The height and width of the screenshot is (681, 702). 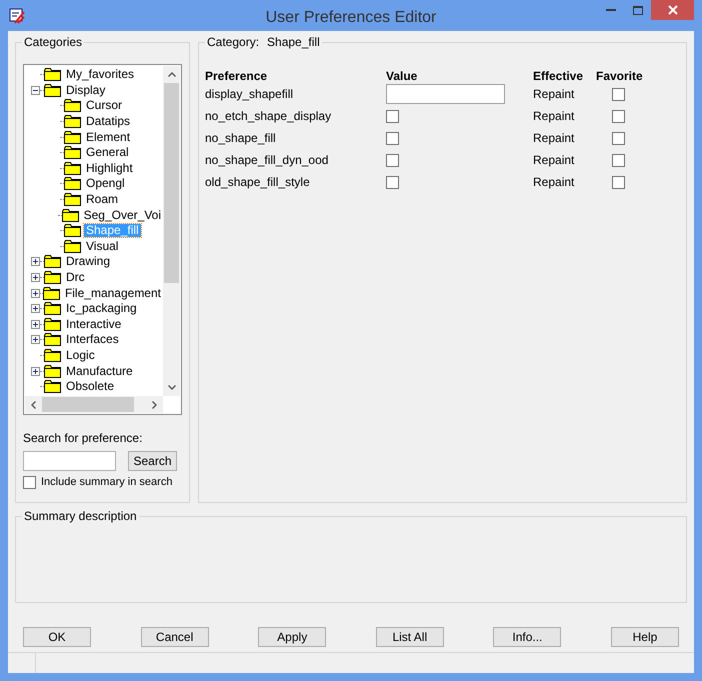 What do you see at coordinates (122, 215) in the screenshot?
I see `tree-item: Seg_Over_Voi` at bounding box center [122, 215].